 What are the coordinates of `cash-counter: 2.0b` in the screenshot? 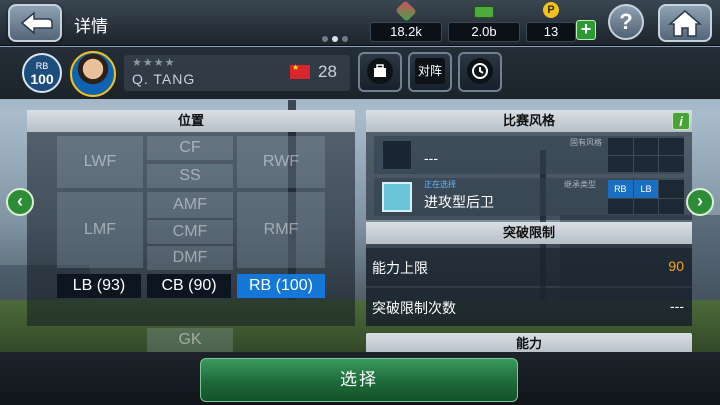 It's located at (484, 23).